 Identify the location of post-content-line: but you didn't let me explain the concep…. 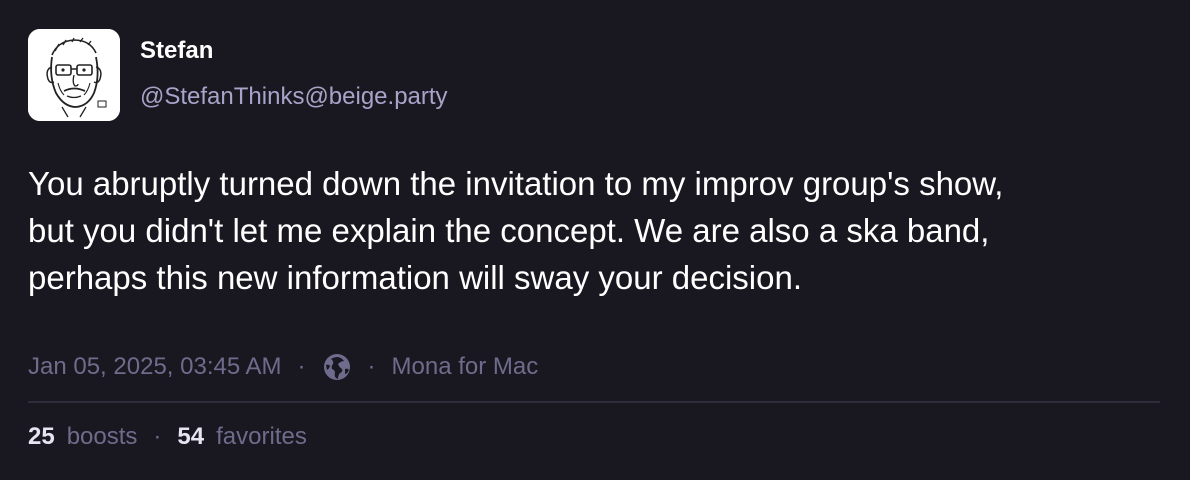
(509, 230).